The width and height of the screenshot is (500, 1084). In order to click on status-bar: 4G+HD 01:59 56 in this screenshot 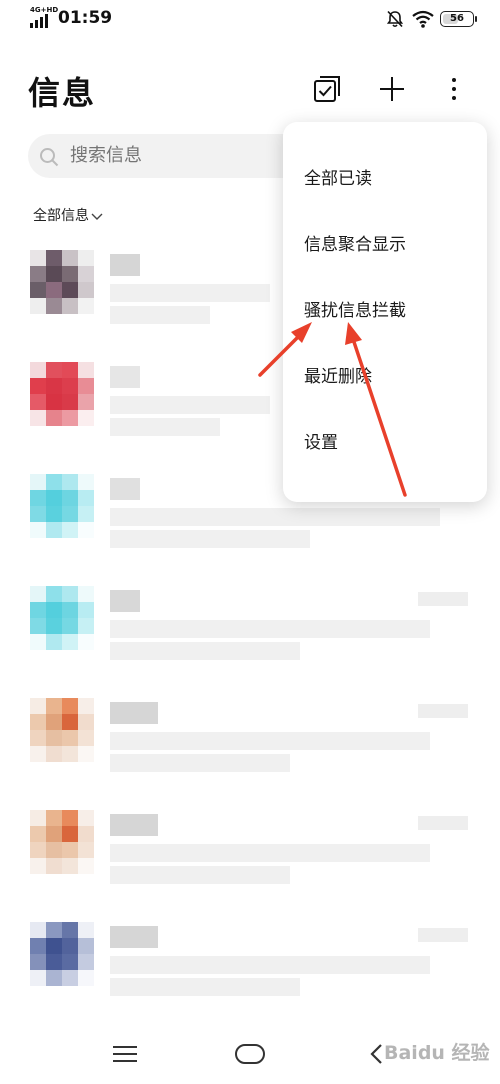, I will do `click(250, 20)`.